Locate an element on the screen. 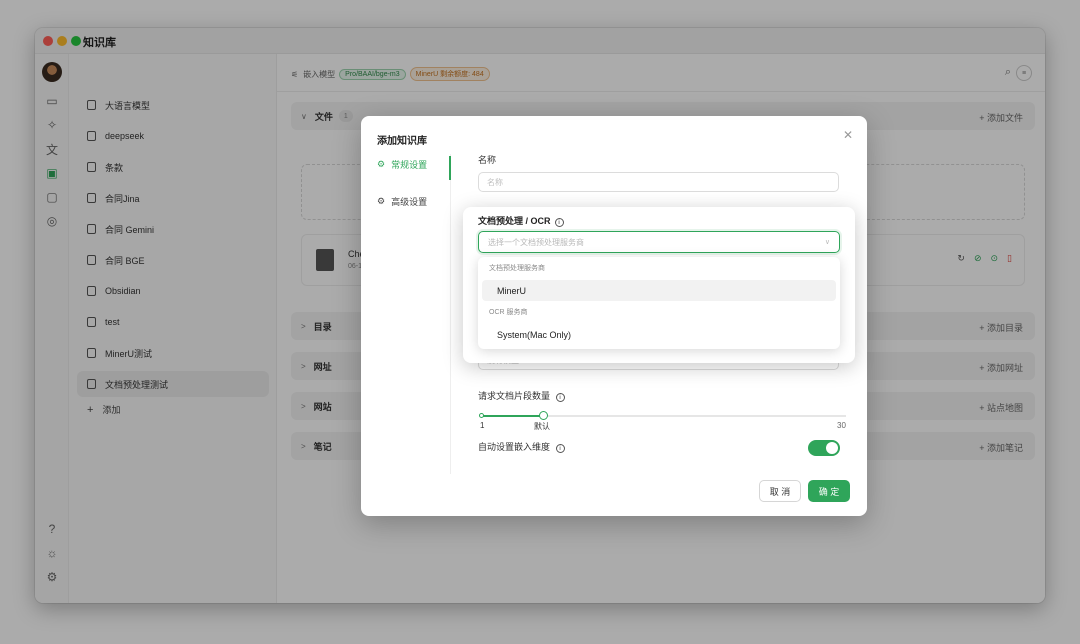 The width and height of the screenshot is (1080, 644). slider-handle is located at coordinates (543, 415).